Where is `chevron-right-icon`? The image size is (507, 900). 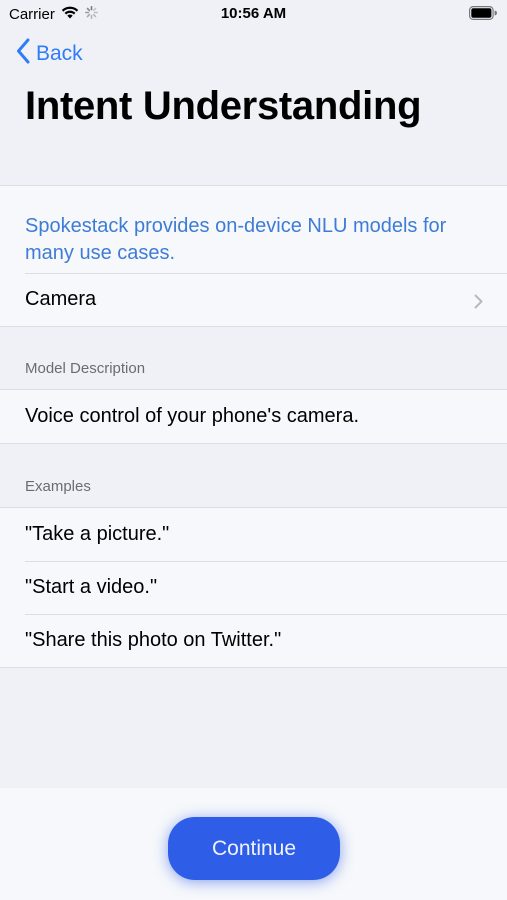 chevron-right-icon is located at coordinates (478, 303).